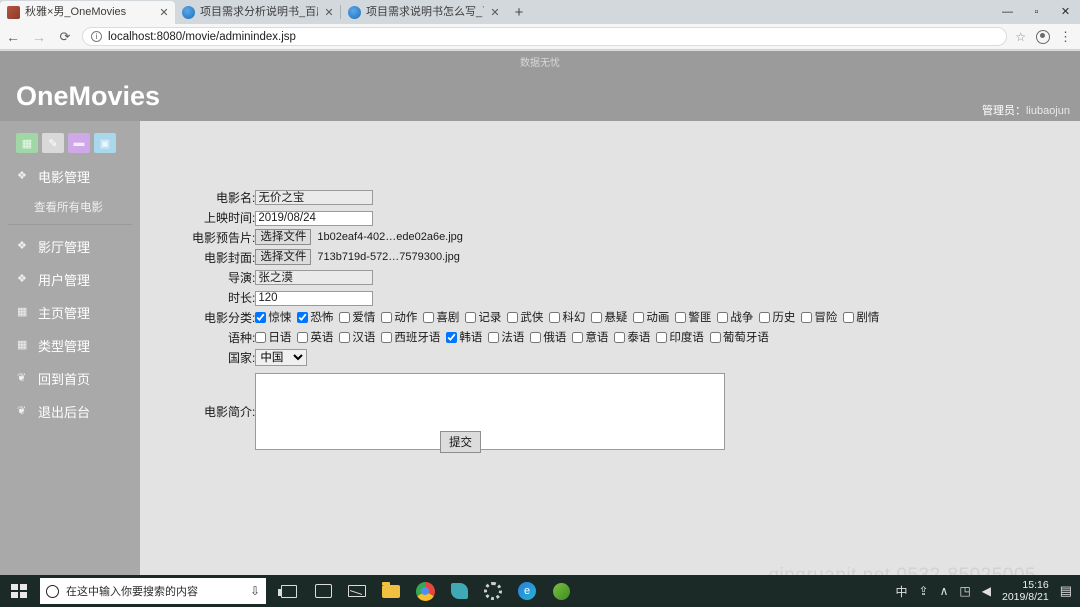 The height and width of the screenshot is (607, 1080). I want to click on category-0: 惊悚, so click(273, 317).